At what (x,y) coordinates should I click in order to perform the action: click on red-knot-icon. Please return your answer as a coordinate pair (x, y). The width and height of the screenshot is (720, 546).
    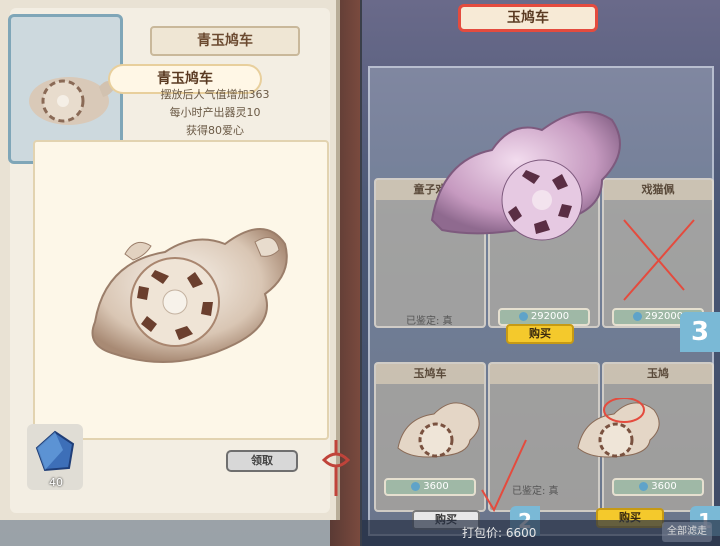
    Looking at the image, I should click on (336, 468).